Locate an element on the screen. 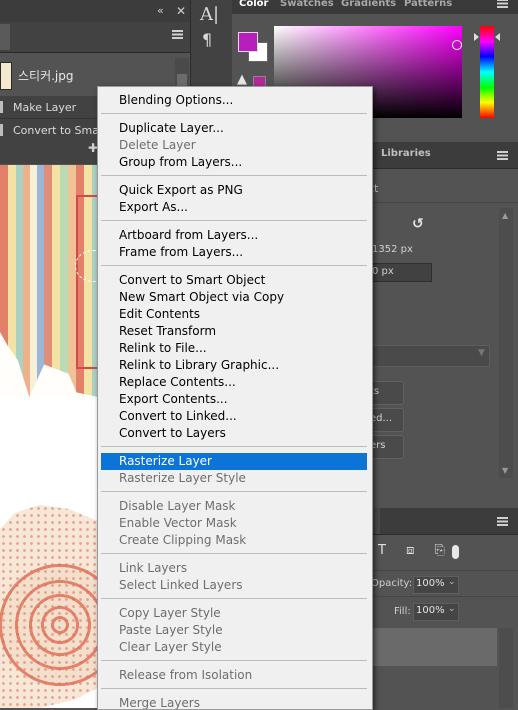 The image size is (518, 710). properties-scrollbar is located at coordinates (506, 343).